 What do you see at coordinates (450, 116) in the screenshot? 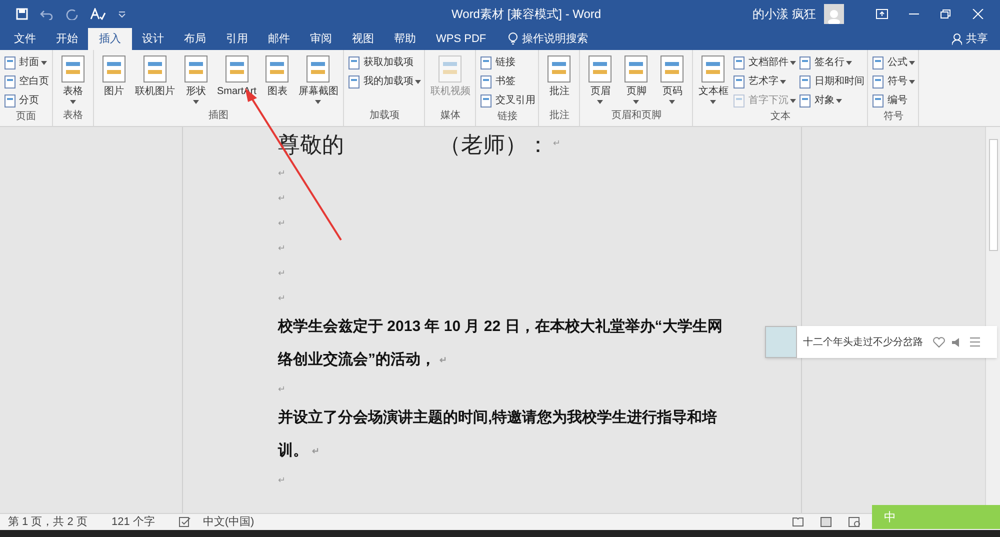
I see `ribbon-group-label: 媒体` at bounding box center [450, 116].